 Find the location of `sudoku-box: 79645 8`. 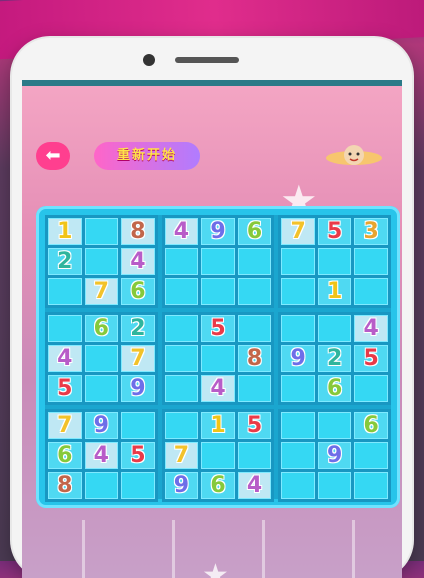

sudoku-box: 79645 8 is located at coordinates (101, 455).